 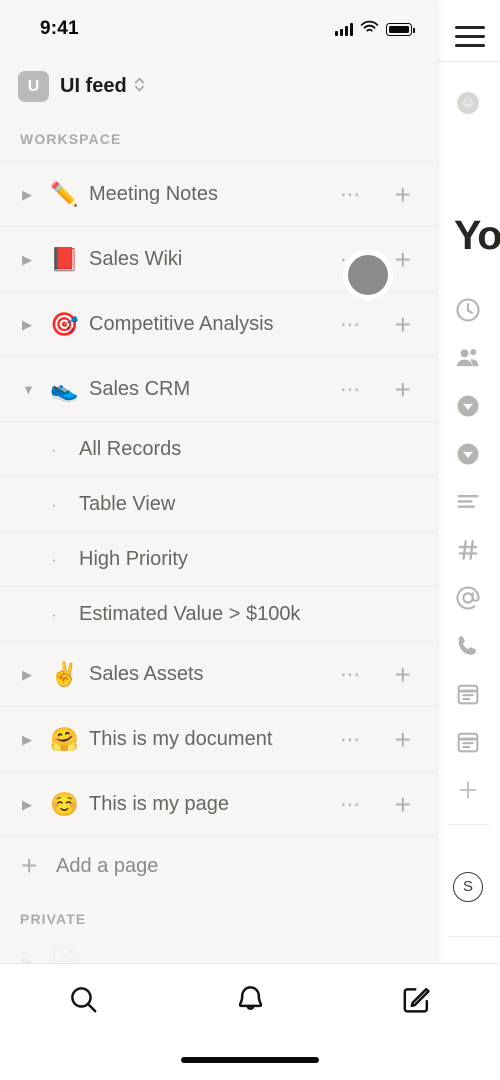 What do you see at coordinates (59, 28) in the screenshot?
I see `status-time: 9:41` at bounding box center [59, 28].